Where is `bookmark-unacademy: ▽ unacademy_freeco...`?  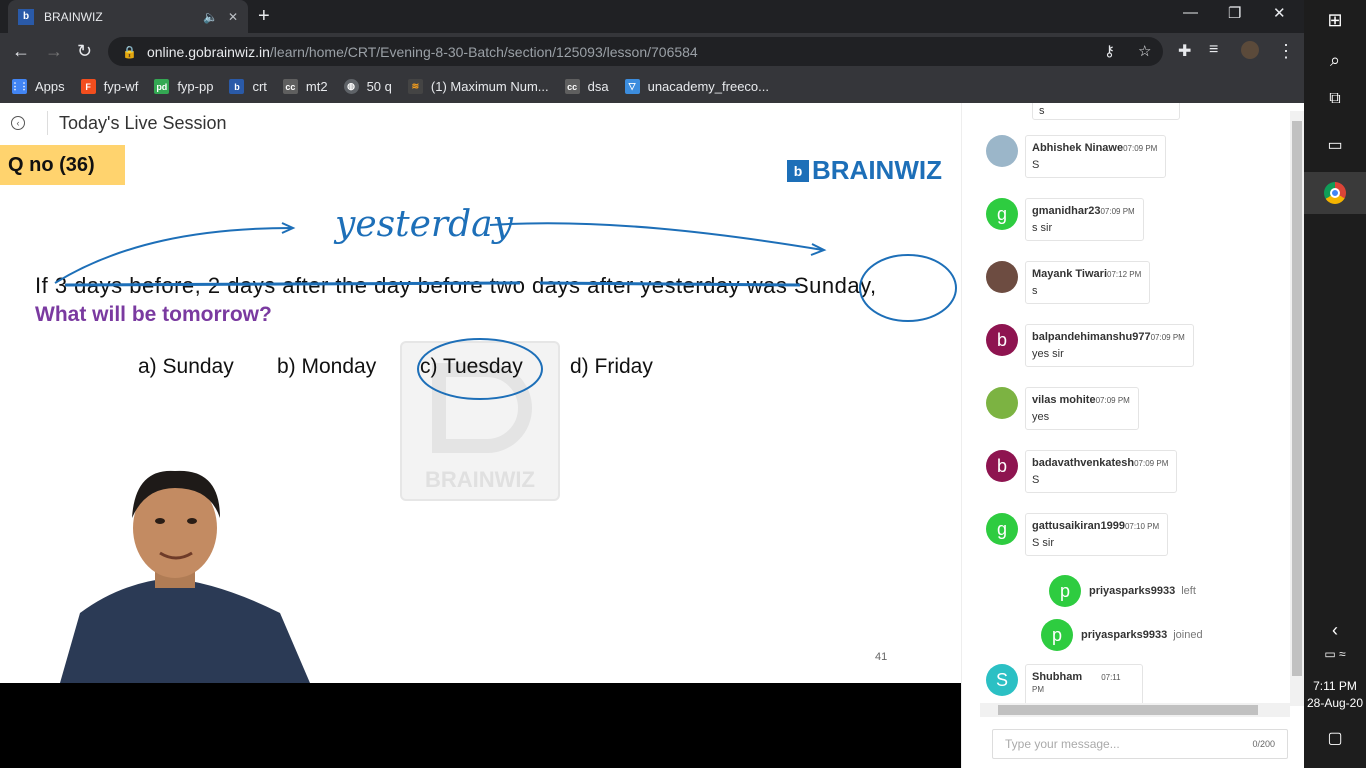 bookmark-unacademy: ▽ unacademy_freeco... is located at coordinates (696, 86).